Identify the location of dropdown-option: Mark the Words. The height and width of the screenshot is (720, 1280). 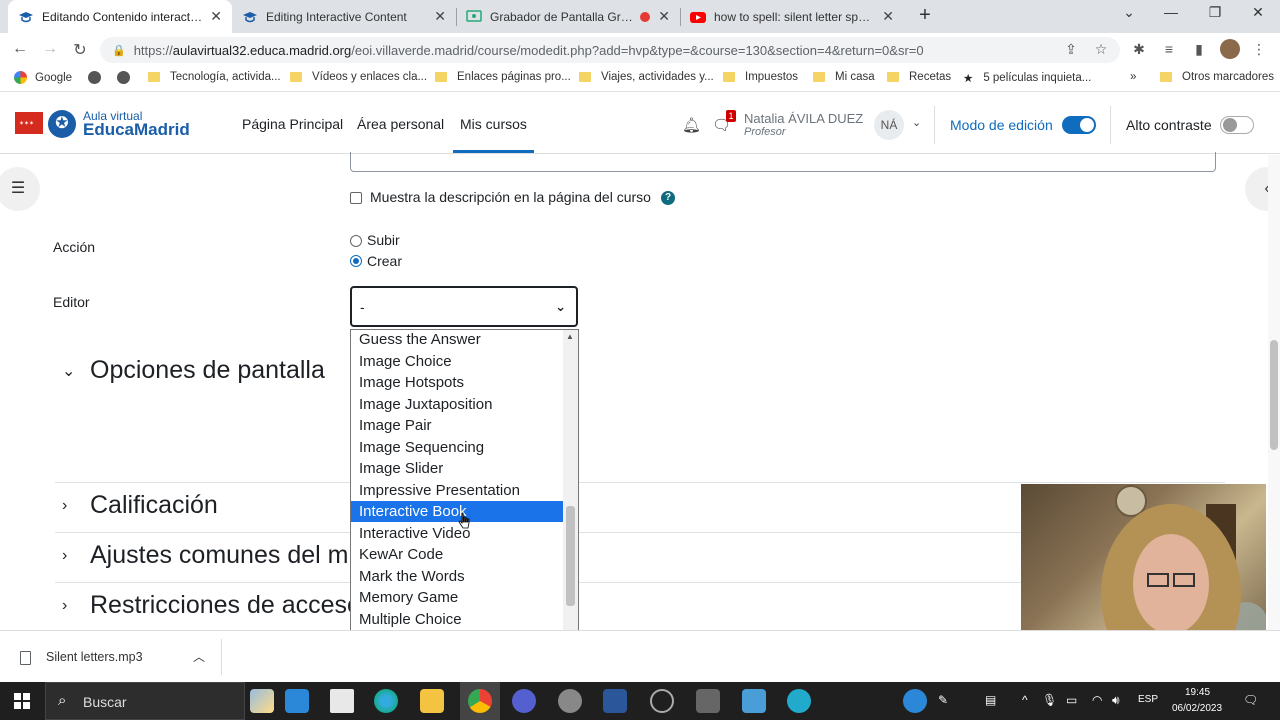
(457, 576).